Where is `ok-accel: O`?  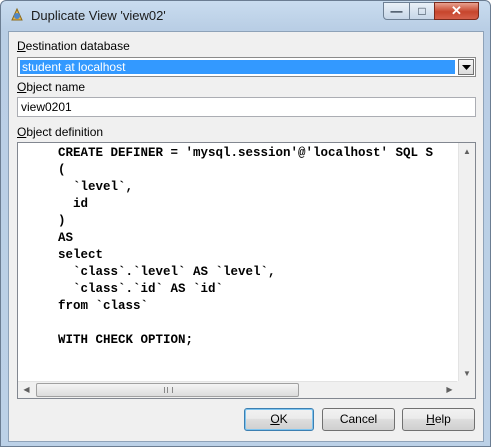
ok-accel: O is located at coordinates (275, 419).